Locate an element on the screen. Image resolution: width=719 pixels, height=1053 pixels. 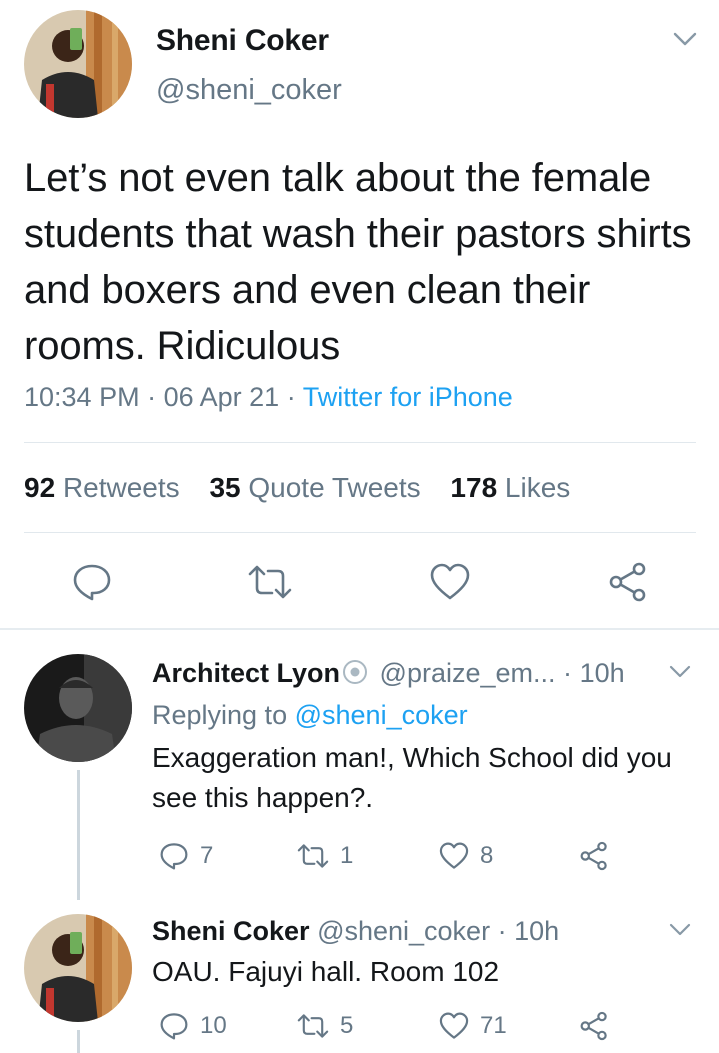
reply-button: 10 is located at coordinates (192, 1026).